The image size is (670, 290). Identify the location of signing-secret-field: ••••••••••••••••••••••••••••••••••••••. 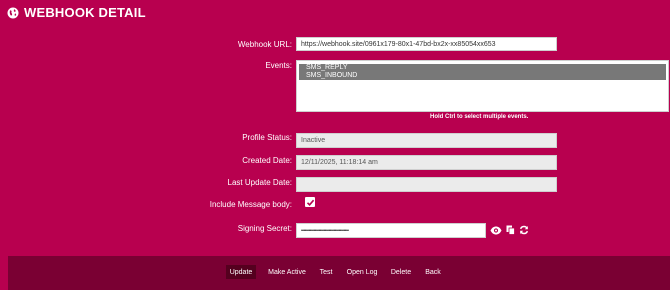
(391, 230).